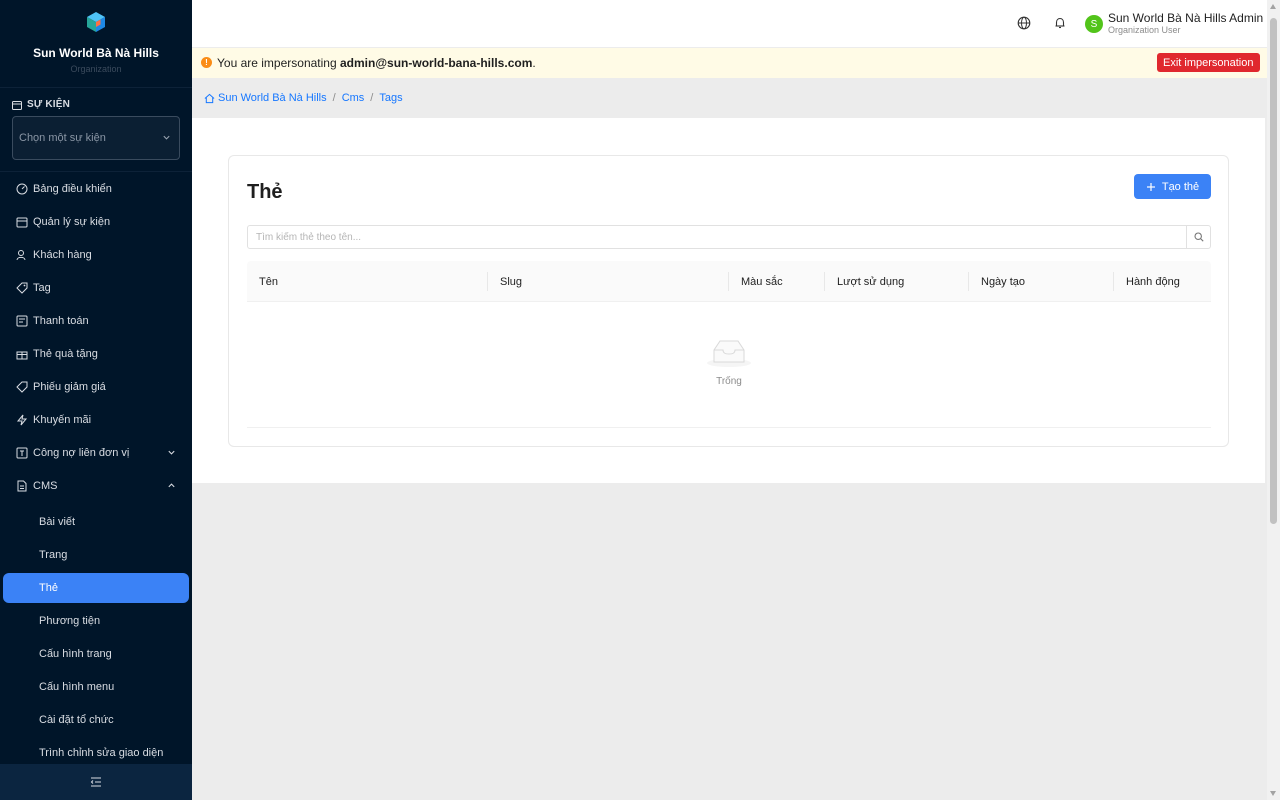 This screenshot has height=800, width=1280. What do you see at coordinates (1273, 271) in the screenshot?
I see `scroll-thumb` at bounding box center [1273, 271].